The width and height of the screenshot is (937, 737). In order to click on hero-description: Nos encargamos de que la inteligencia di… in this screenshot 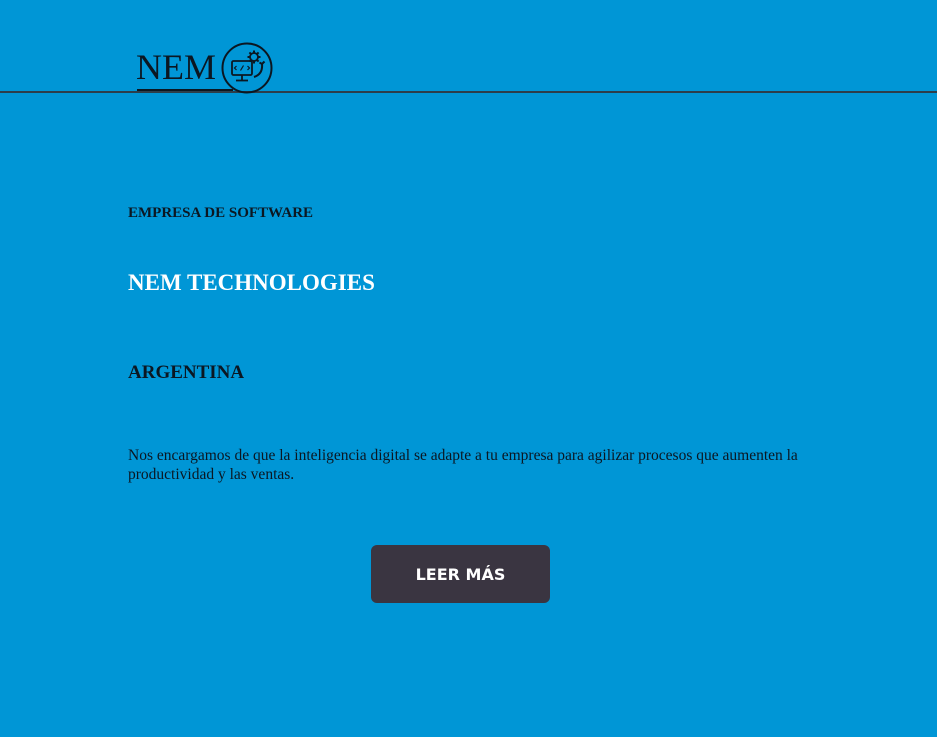, I will do `click(463, 465)`.